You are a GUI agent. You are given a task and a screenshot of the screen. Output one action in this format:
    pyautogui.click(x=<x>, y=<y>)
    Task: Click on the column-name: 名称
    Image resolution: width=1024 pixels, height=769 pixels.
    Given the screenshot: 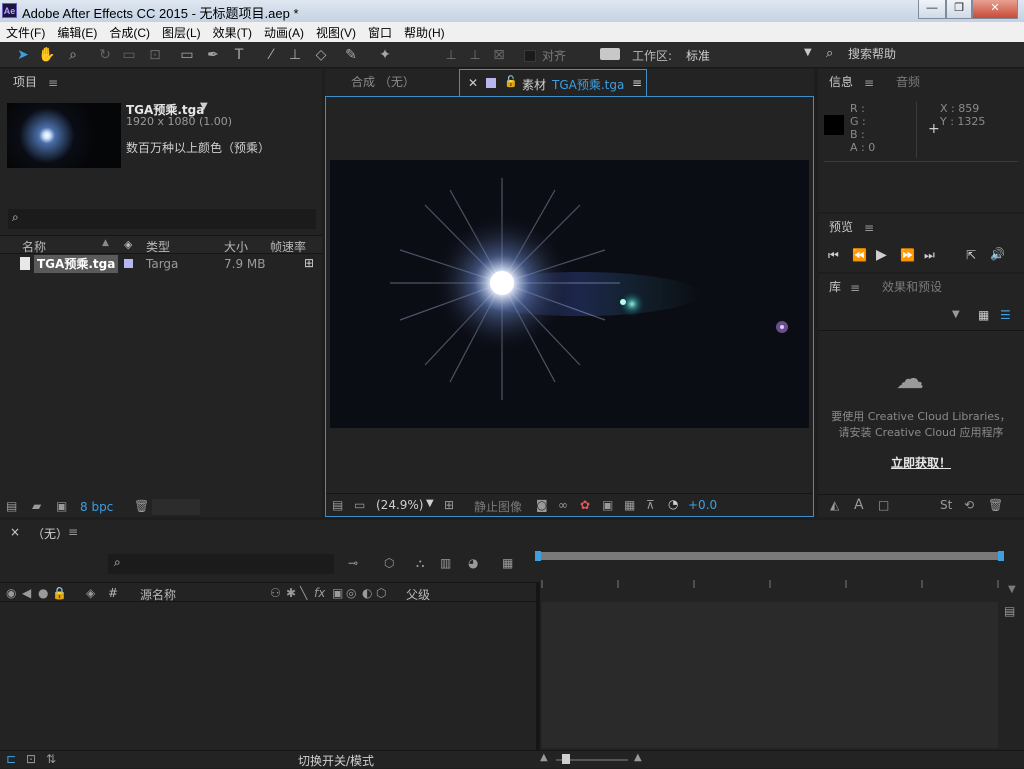 What is the action you would take?
    pyautogui.click(x=34, y=246)
    